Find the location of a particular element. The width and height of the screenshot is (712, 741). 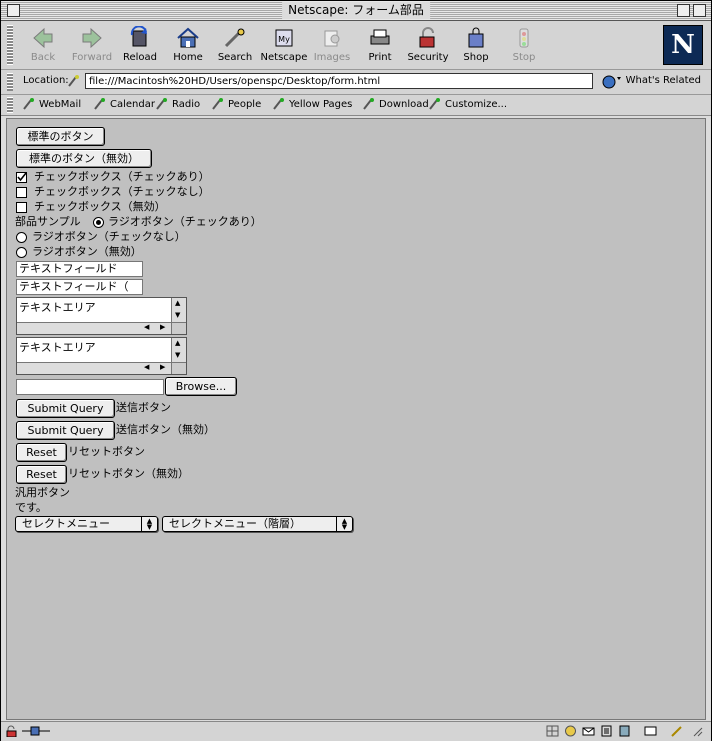

toolbar-grip is located at coordinates (10, 45).